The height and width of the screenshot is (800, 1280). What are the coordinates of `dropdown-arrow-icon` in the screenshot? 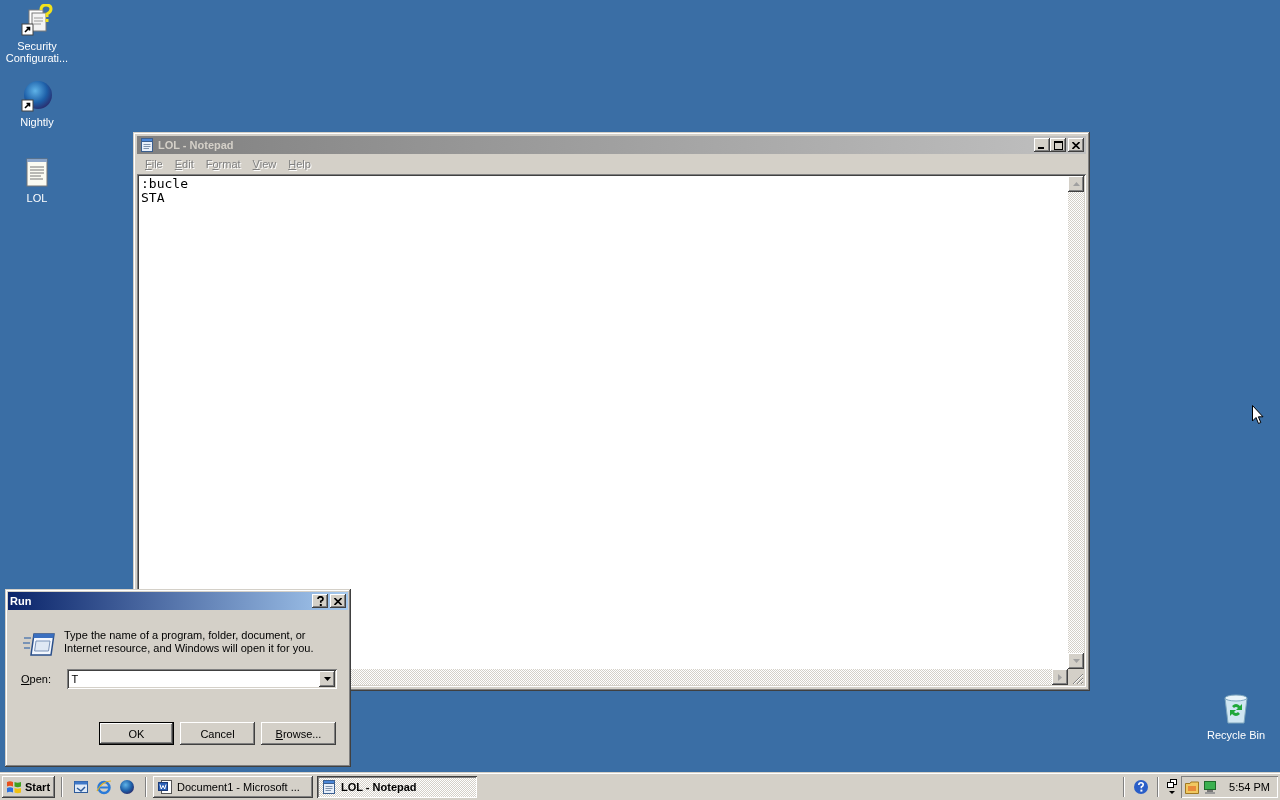 It's located at (327, 679).